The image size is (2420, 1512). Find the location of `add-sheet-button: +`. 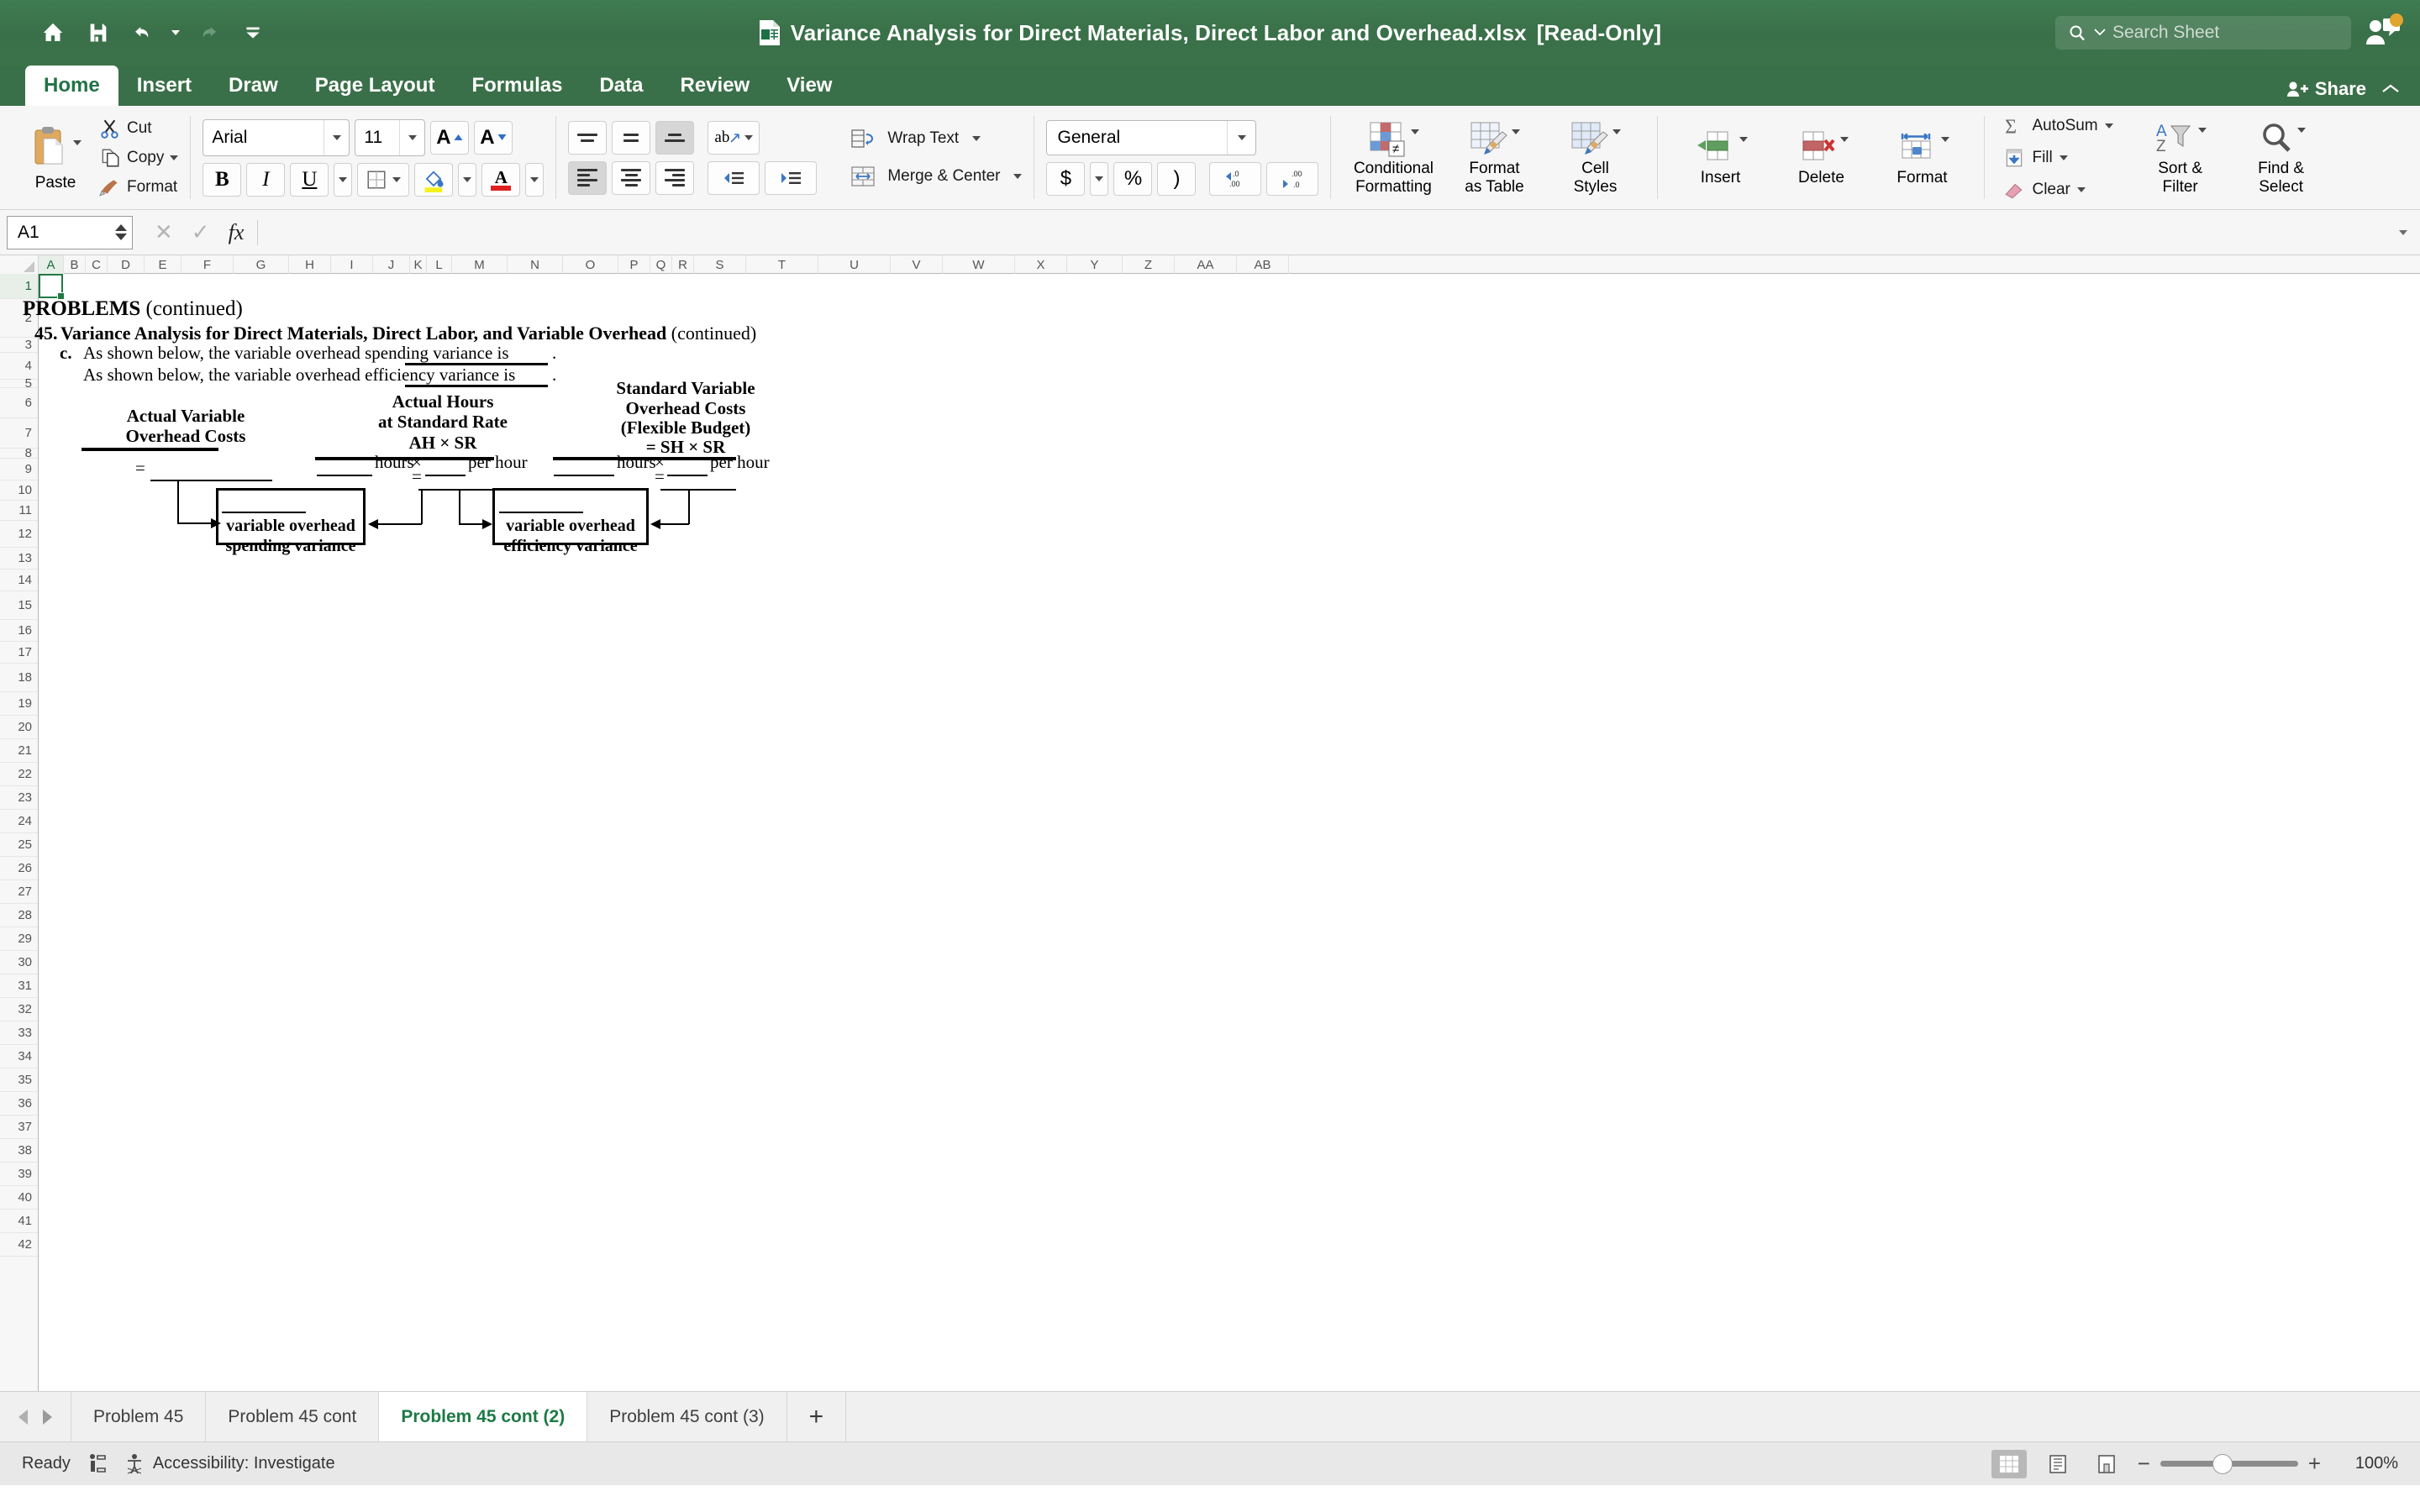

add-sheet-button: + is located at coordinates (816, 1416).